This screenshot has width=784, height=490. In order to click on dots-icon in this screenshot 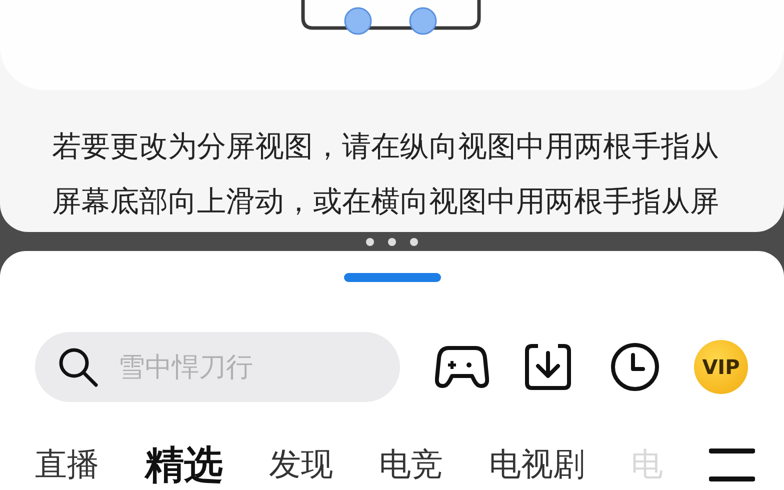, I will do `click(392, 241)`.